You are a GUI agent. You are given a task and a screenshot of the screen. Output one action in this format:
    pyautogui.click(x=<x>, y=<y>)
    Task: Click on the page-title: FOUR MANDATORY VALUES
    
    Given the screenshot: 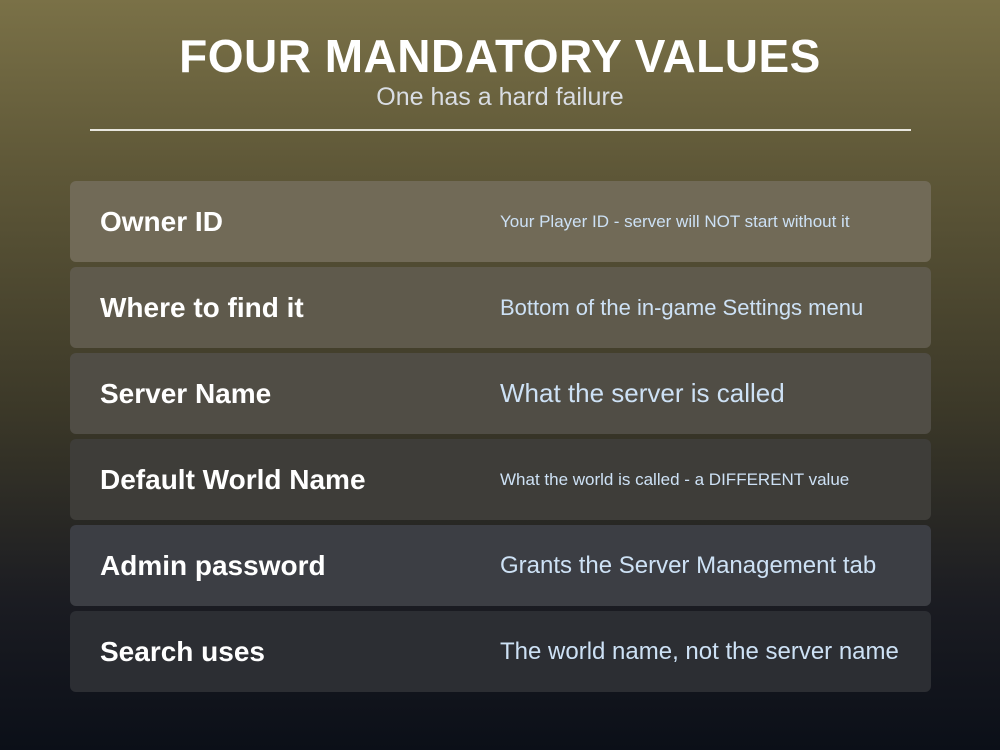 What is the action you would take?
    pyautogui.click(x=500, y=56)
    